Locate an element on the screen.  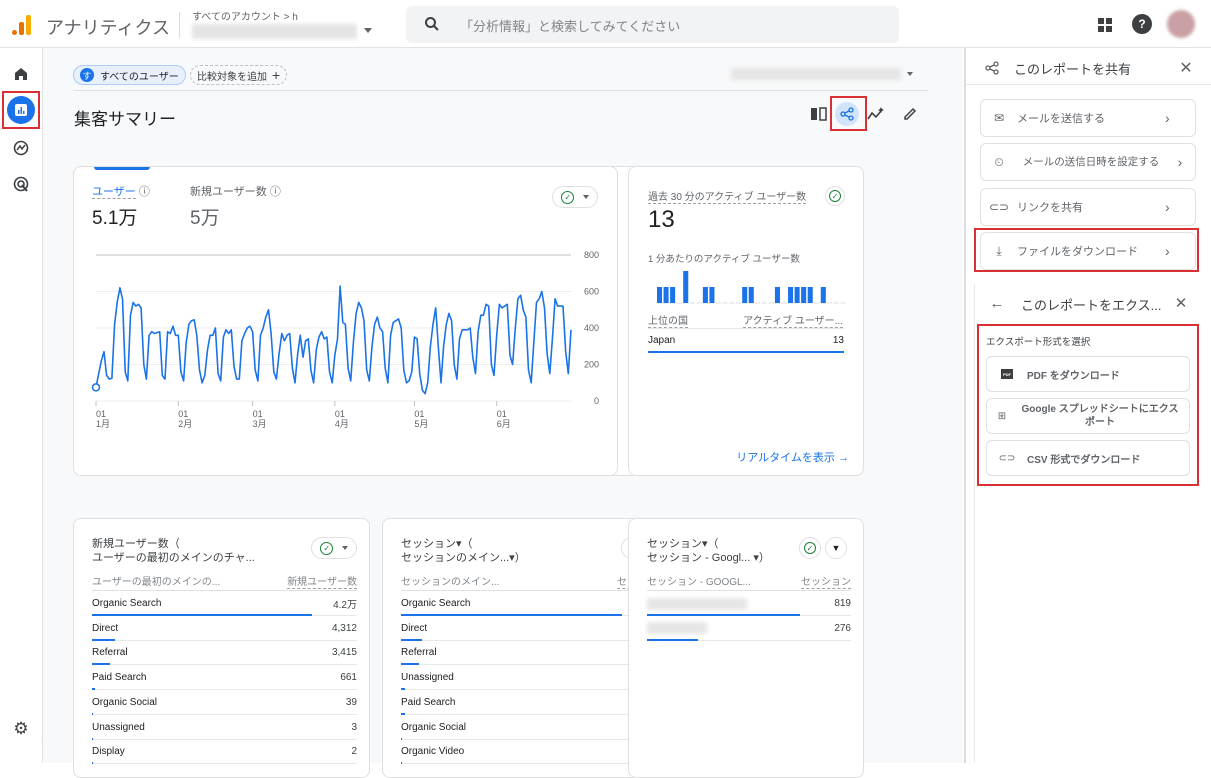
table-row: 276 is located at coordinates (749, 629).